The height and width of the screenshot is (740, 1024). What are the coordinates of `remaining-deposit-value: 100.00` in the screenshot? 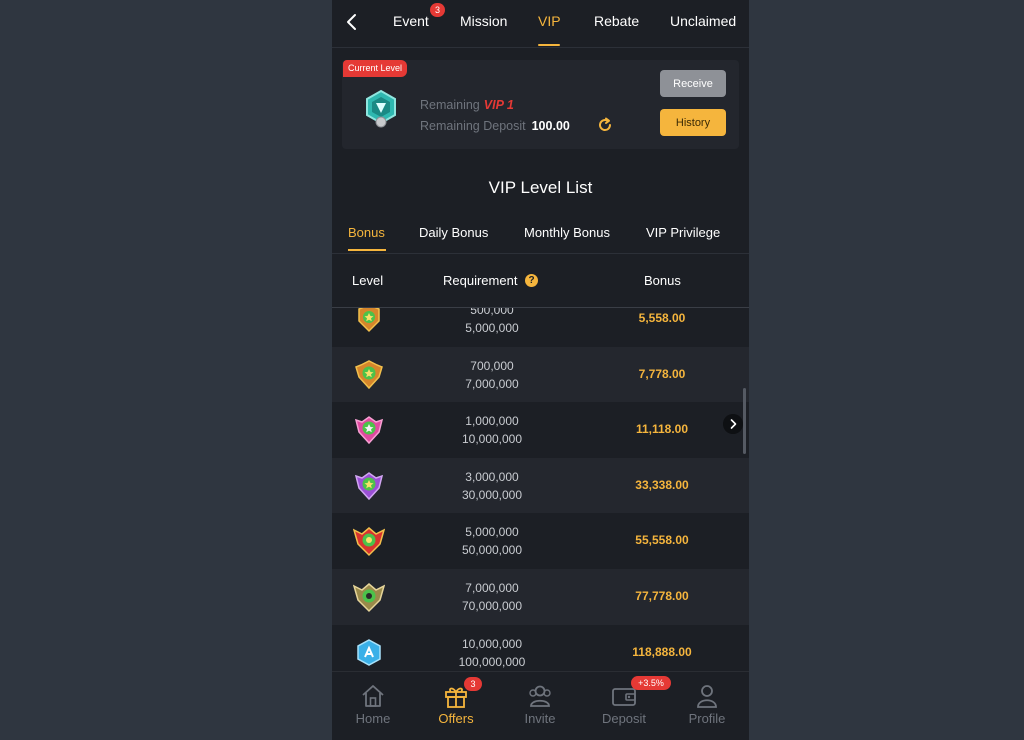 It's located at (550, 126).